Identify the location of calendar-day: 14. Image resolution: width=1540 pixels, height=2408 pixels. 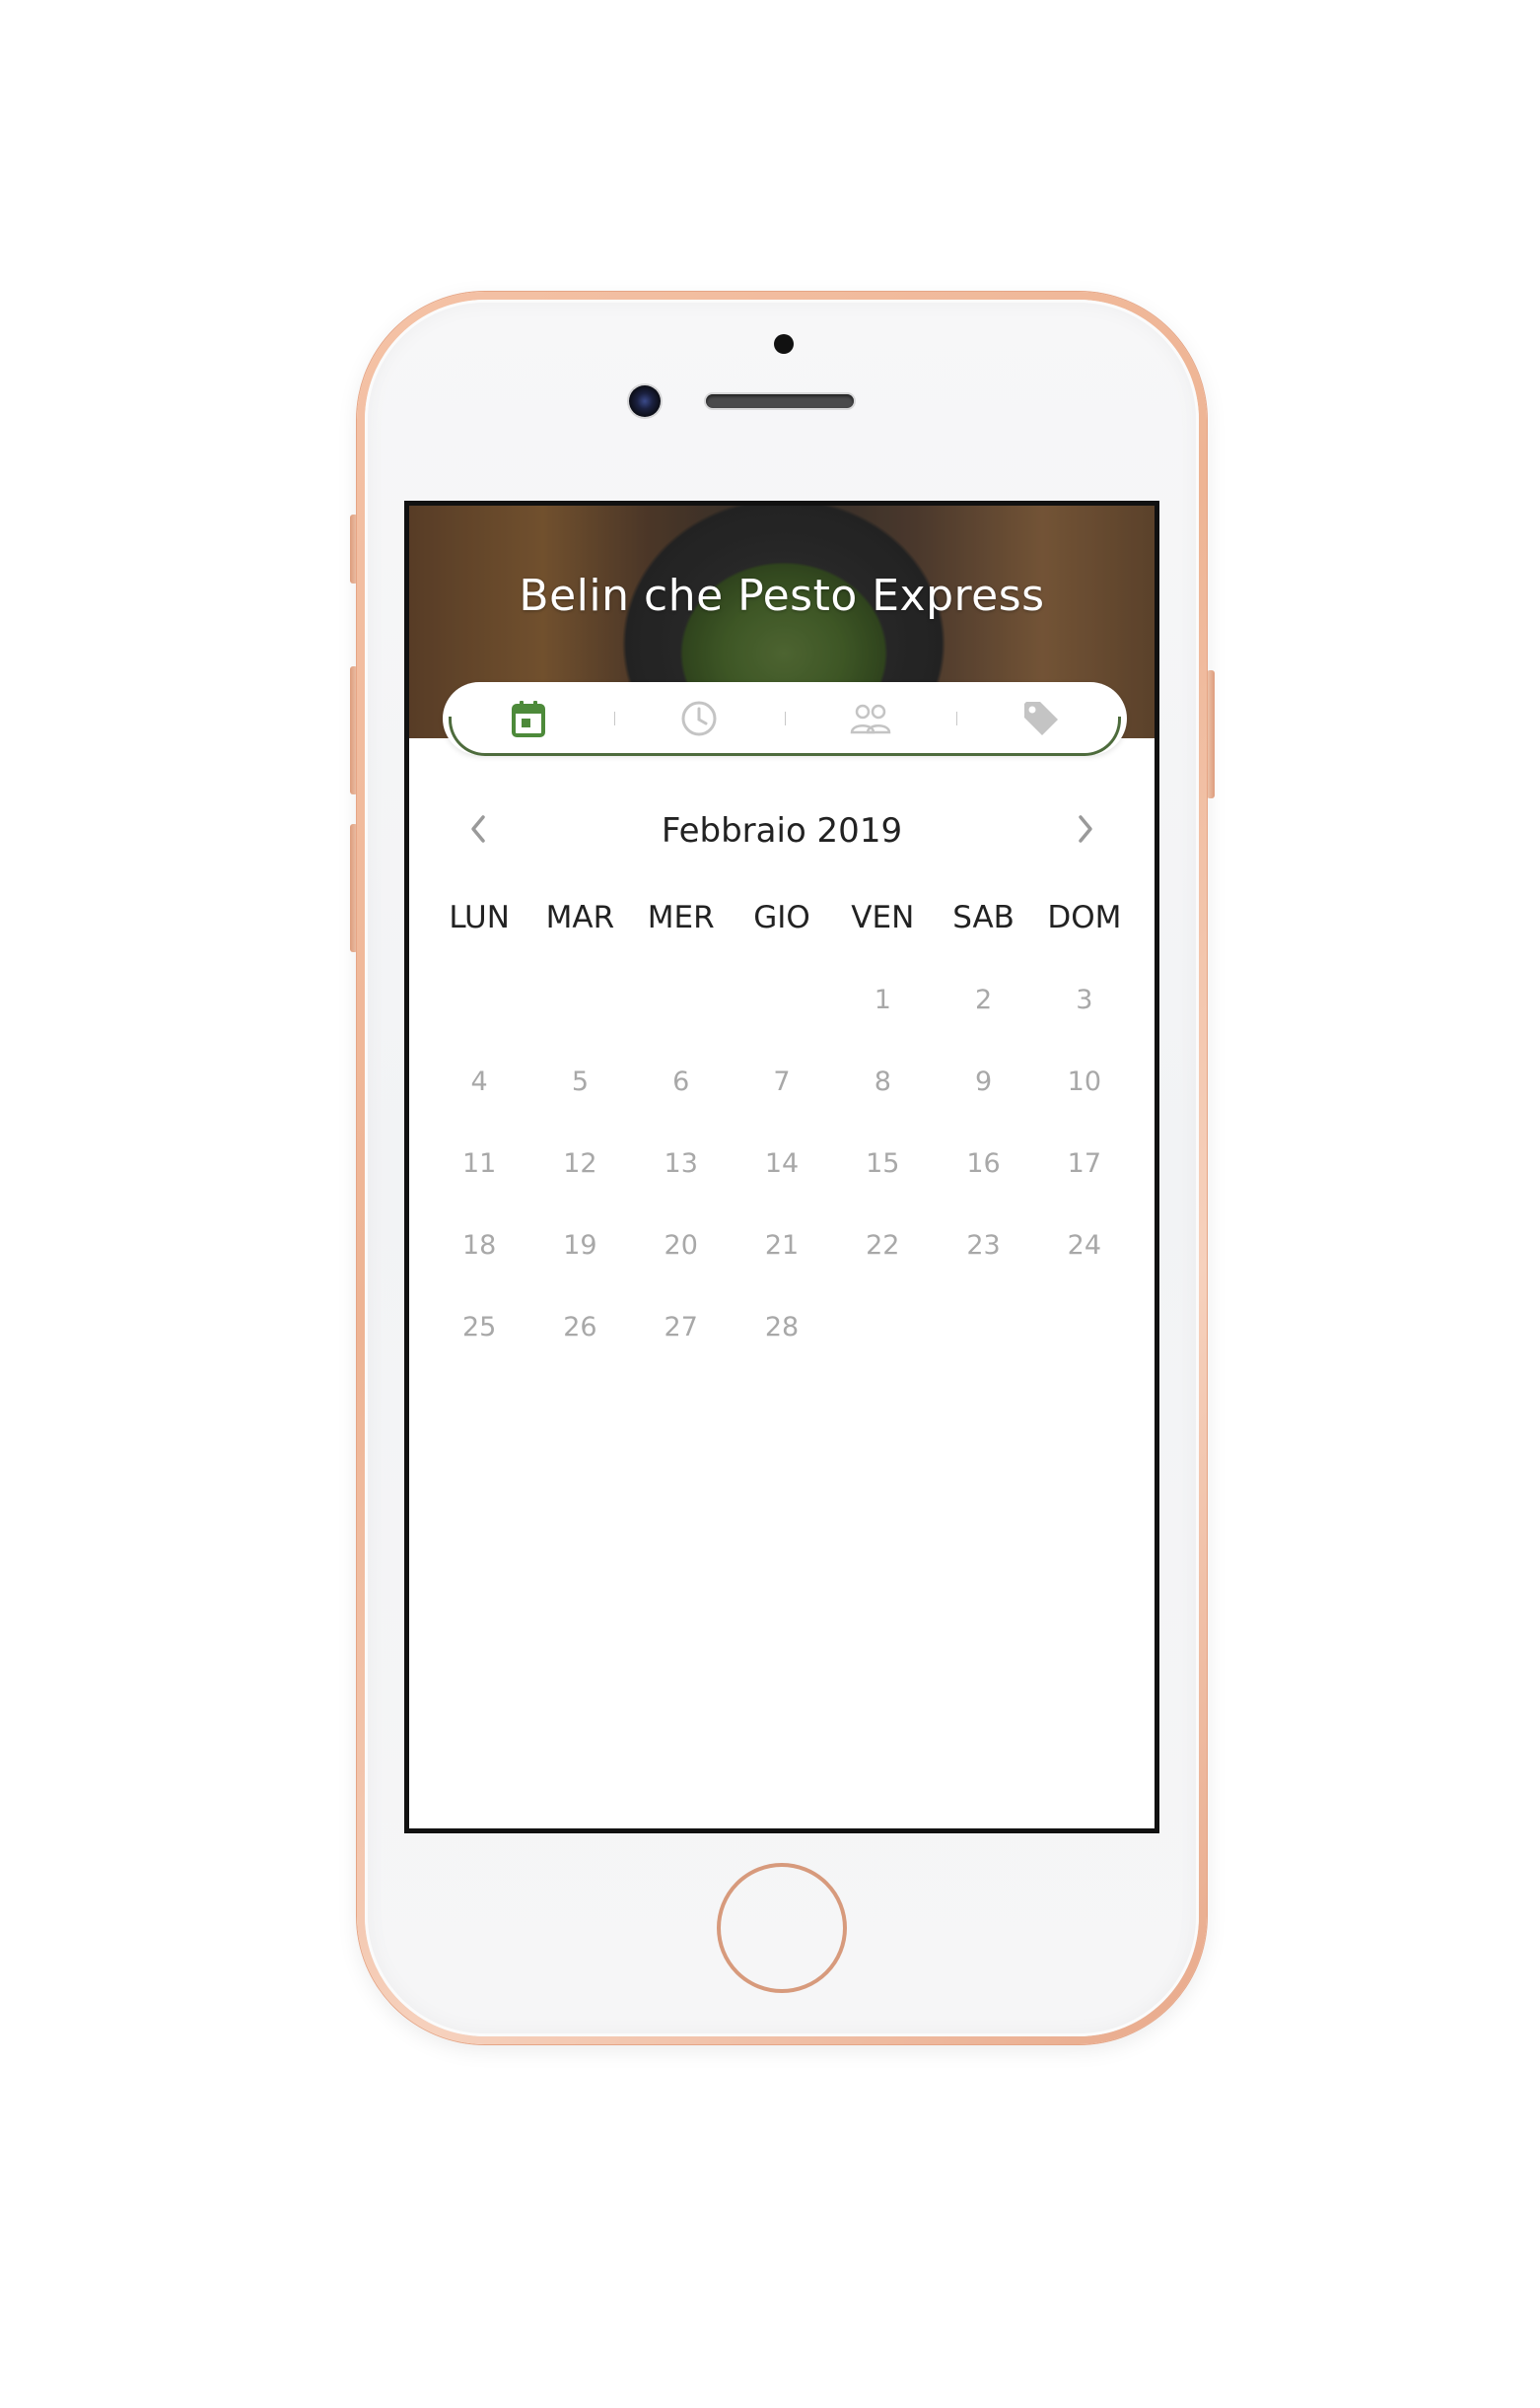
(782, 1165).